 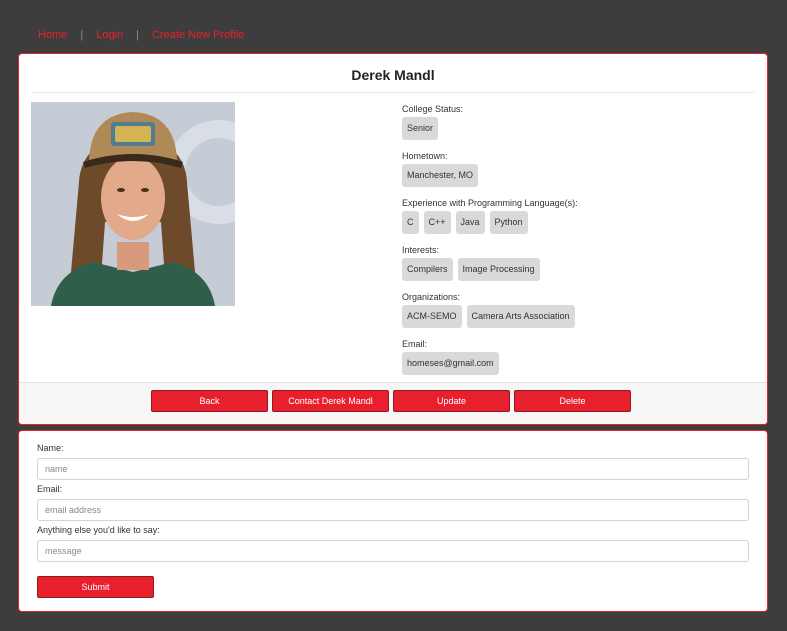 What do you see at coordinates (451, 401) in the screenshot?
I see `update-button: Update` at bounding box center [451, 401].